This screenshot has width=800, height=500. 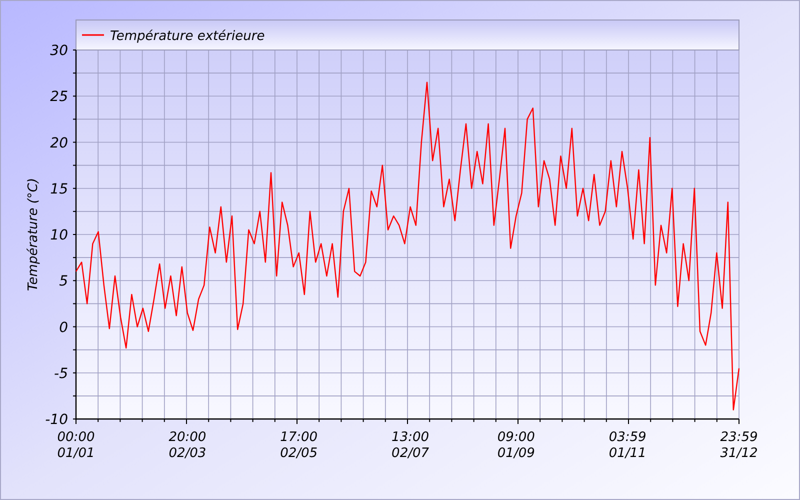 I want to click on x-tick-label: 20:00 02/03, so click(x=187, y=445).